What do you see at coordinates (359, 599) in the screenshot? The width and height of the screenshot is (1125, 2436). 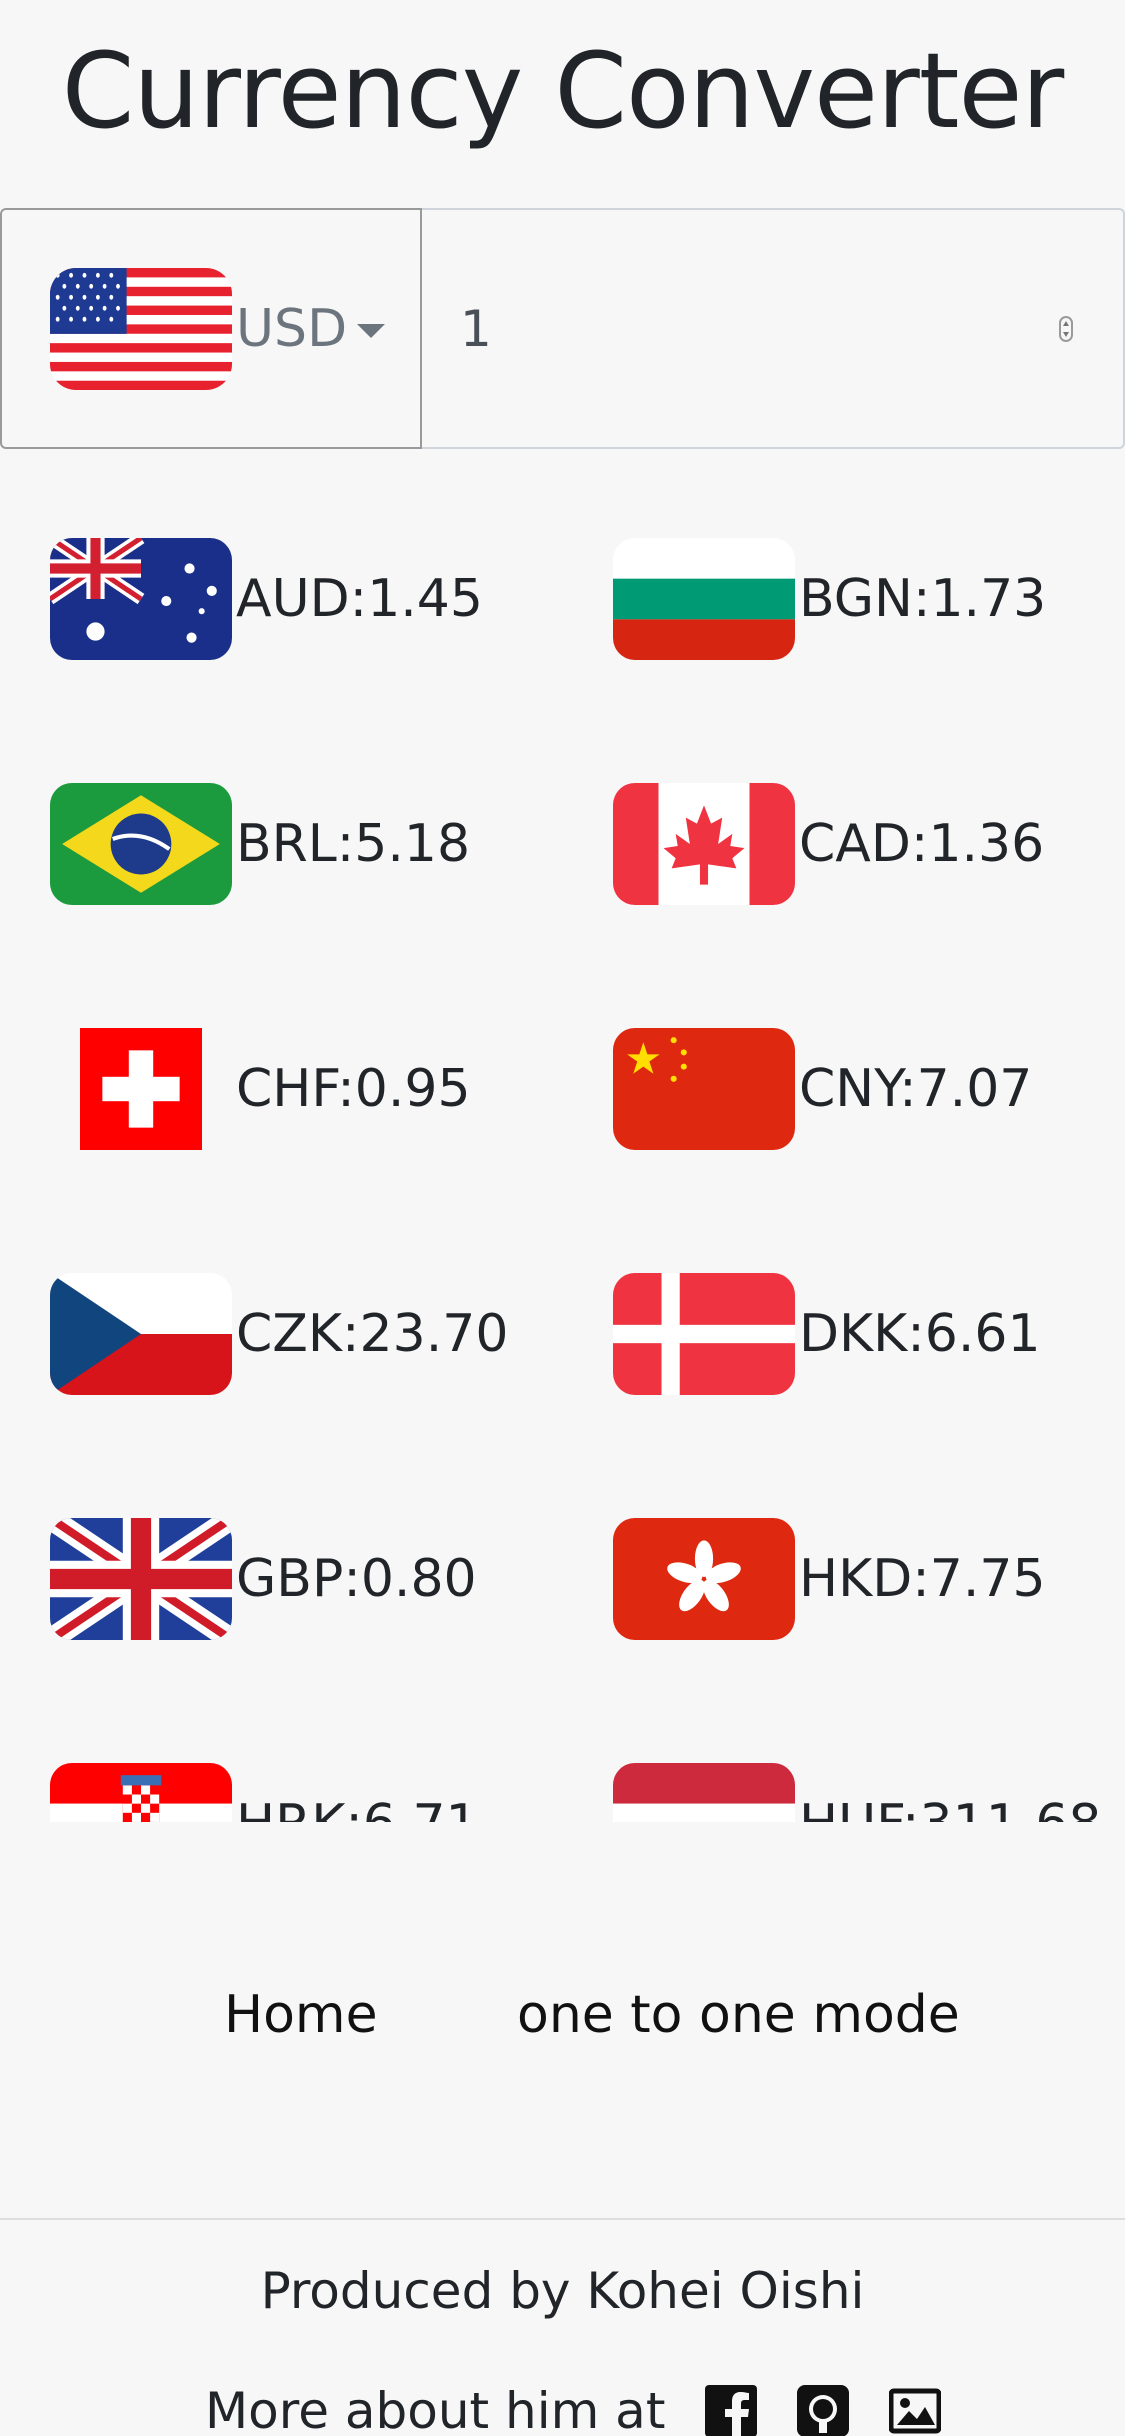 I see `rate-label: AUD:1.45` at bounding box center [359, 599].